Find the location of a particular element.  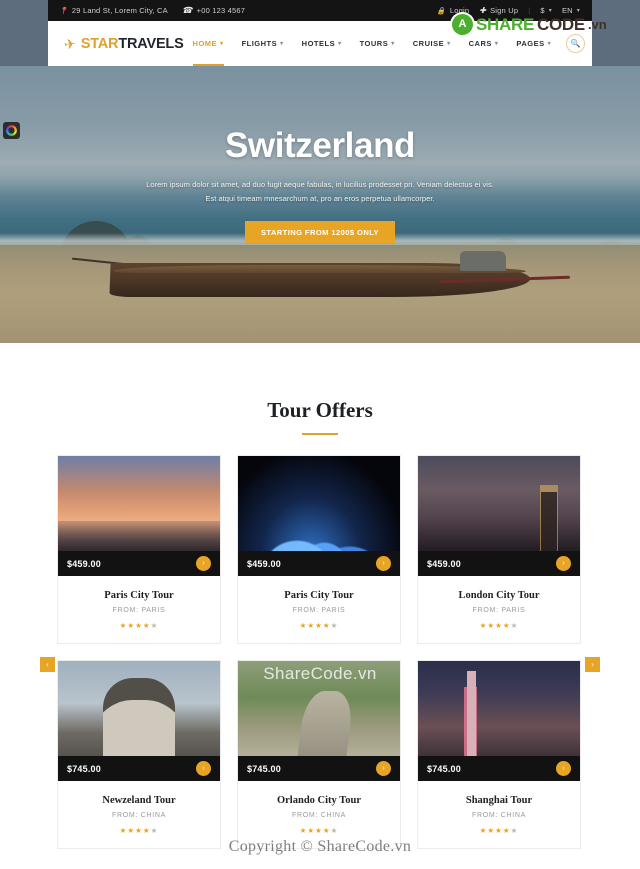

nav-item-cruise: CRUISE ▾ is located at coordinates (432, 43).